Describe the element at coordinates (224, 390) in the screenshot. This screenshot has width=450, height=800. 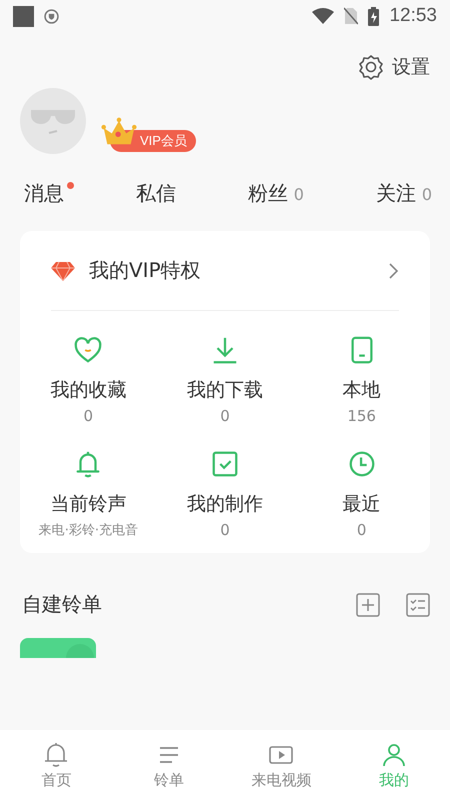
I see `feature-label: 我的下载` at that location.